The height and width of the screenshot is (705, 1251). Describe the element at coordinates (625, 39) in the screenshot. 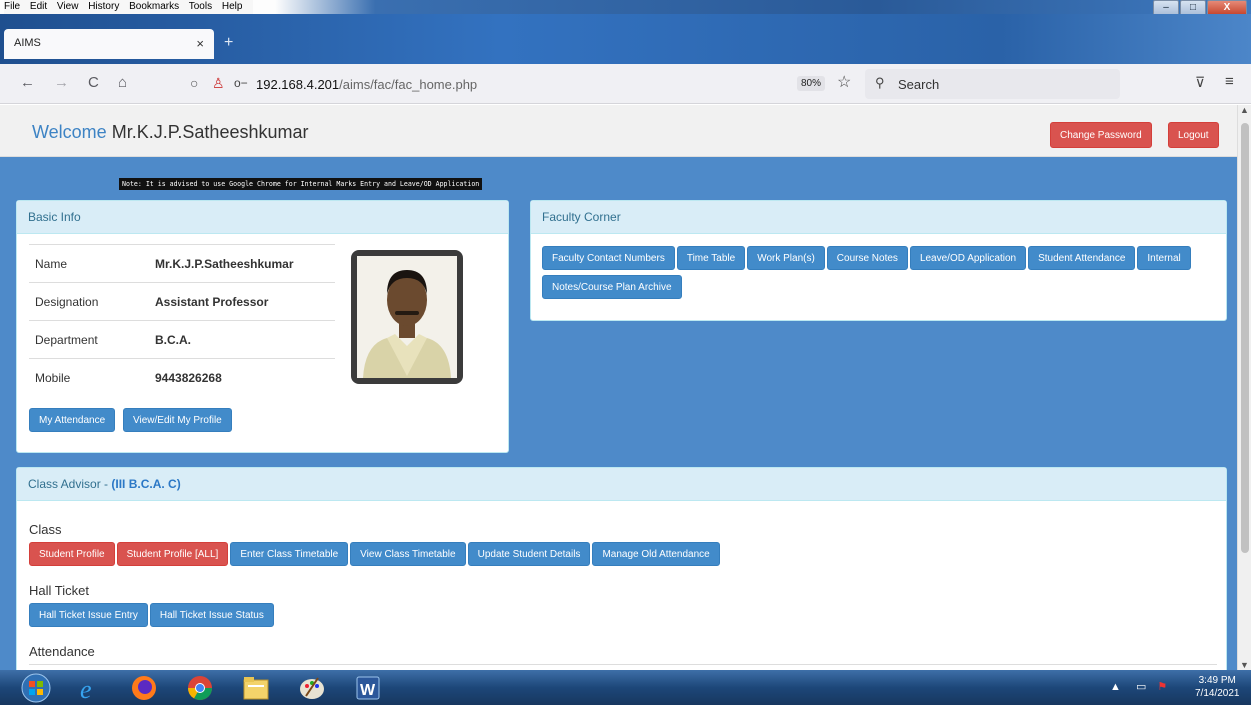

I see `tab-strip: AIMS × +` at that location.